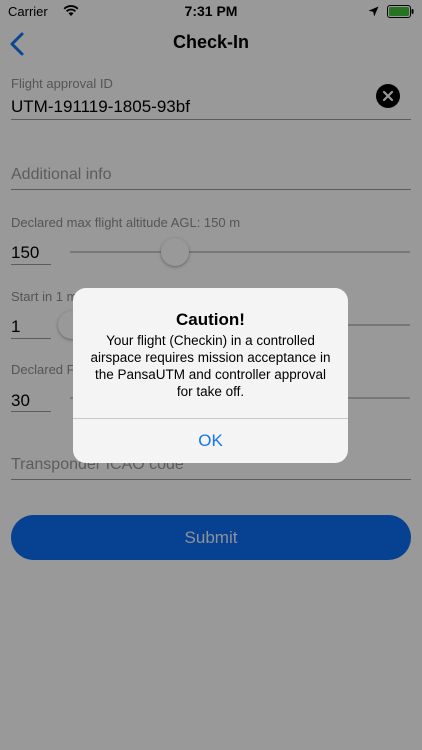 The height and width of the screenshot is (750, 422). What do you see at coordinates (210, 441) in the screenshot?
I see `alert-ok-button: OK` at bounding box center [210, 441].